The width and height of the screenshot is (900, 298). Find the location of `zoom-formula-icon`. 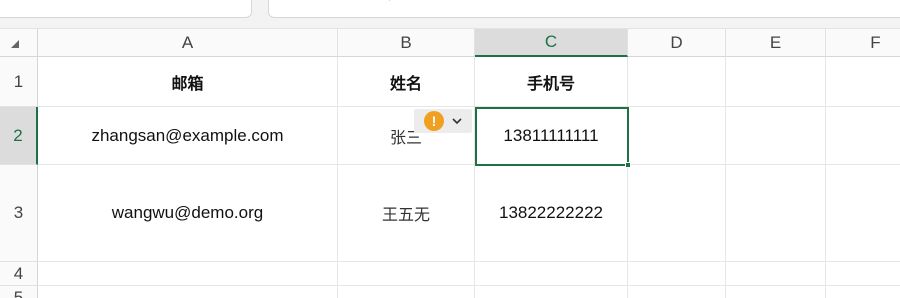

zoom-formula-icon is located at coordinates (313, 0).